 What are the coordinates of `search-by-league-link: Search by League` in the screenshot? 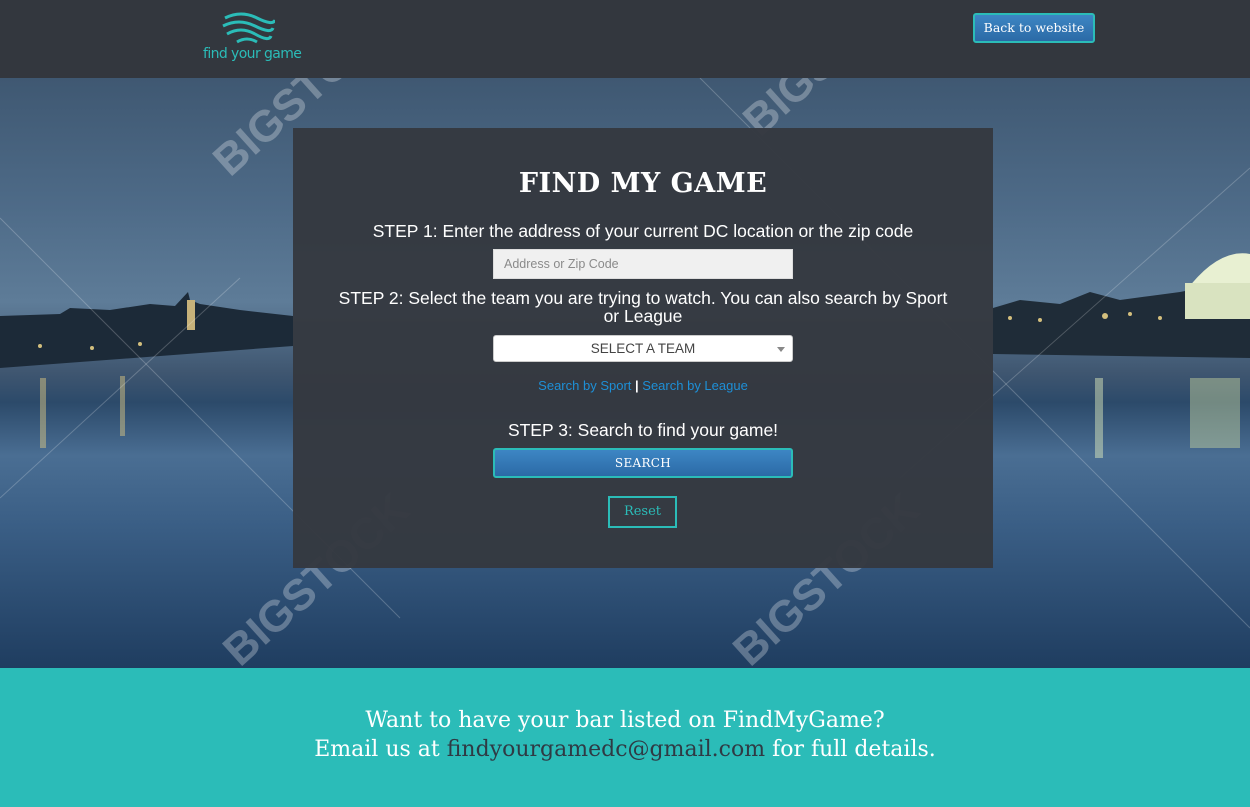 It's located at (695, 385).